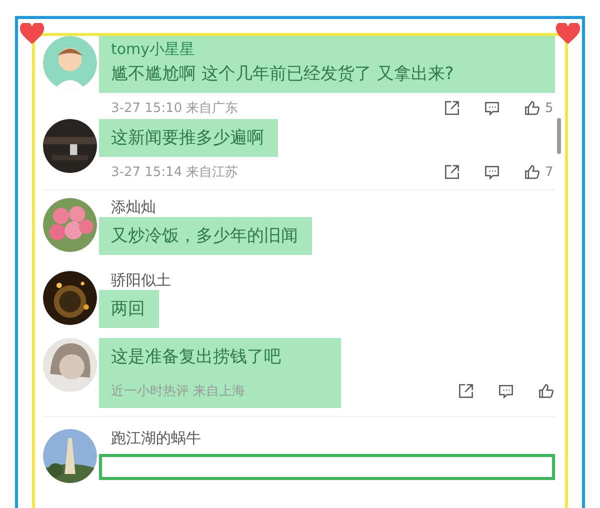 Image resolution: width=600 pixels, height=508 pixels. I want to click on username: 跑江湖的蜗牛, so click(333, 438).